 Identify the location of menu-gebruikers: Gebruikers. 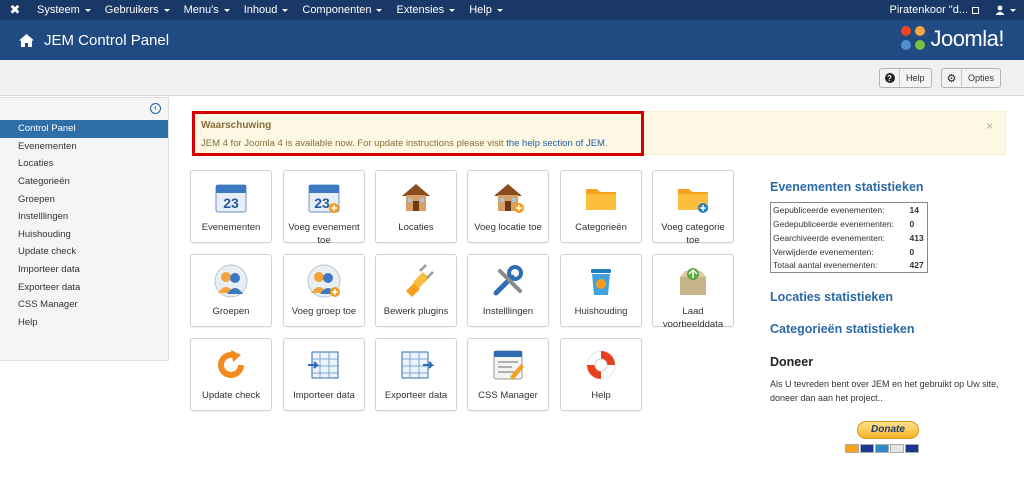
(137, 10).